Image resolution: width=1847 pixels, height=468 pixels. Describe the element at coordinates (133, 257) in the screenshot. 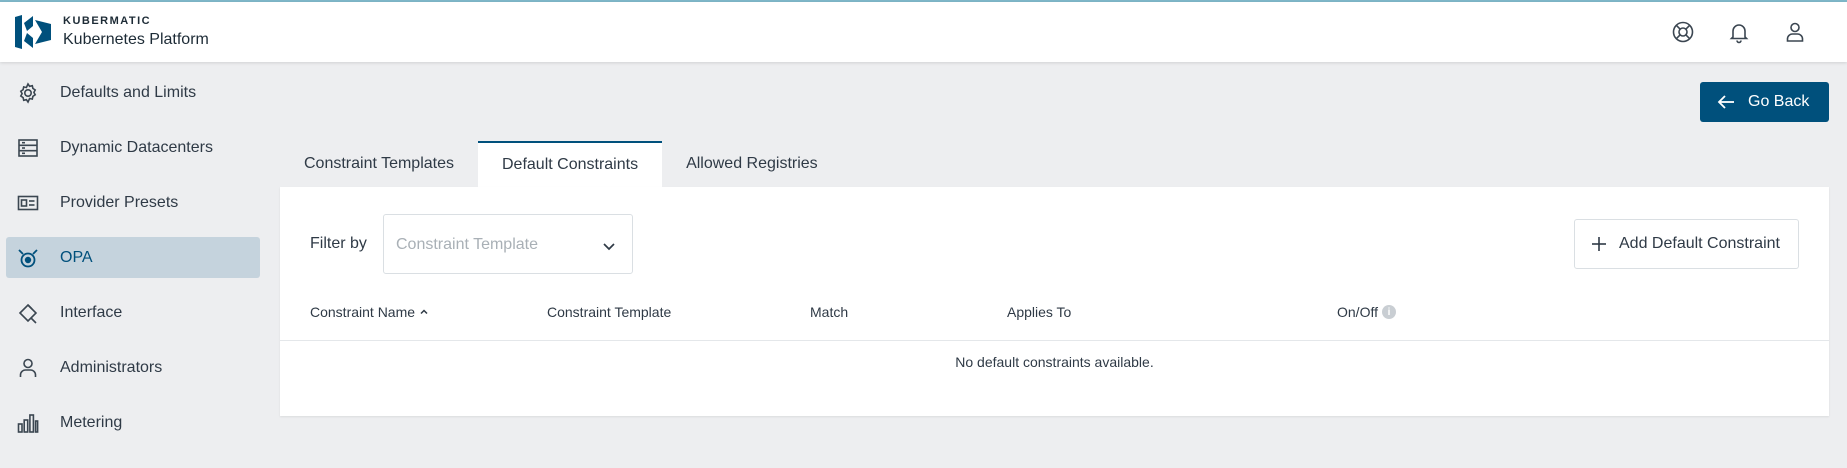

I see `sidebar-item-opa: OPA` at that location.